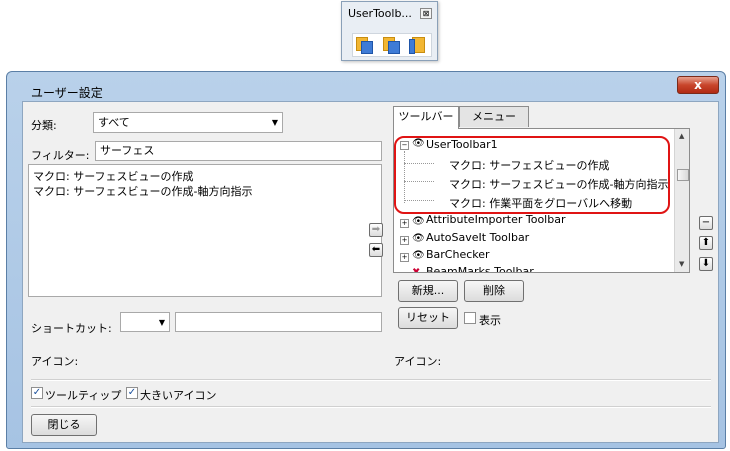  I want to click on add-arrow-icon: ➡, so click(376, 230).